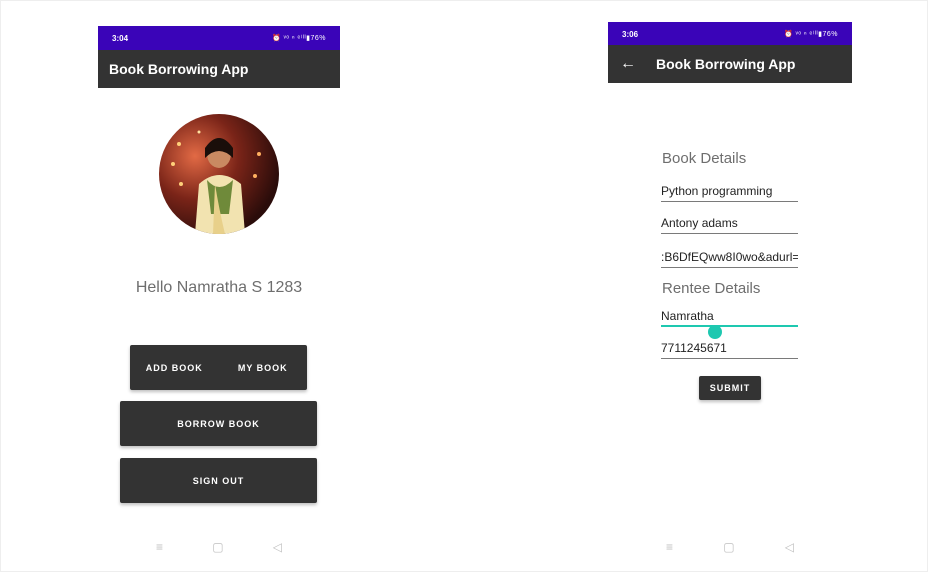  What do you see at coordinates (730, 388) in the screenshot?
I see `submit-button: SUBMIT` at bounding box center [730, 388].